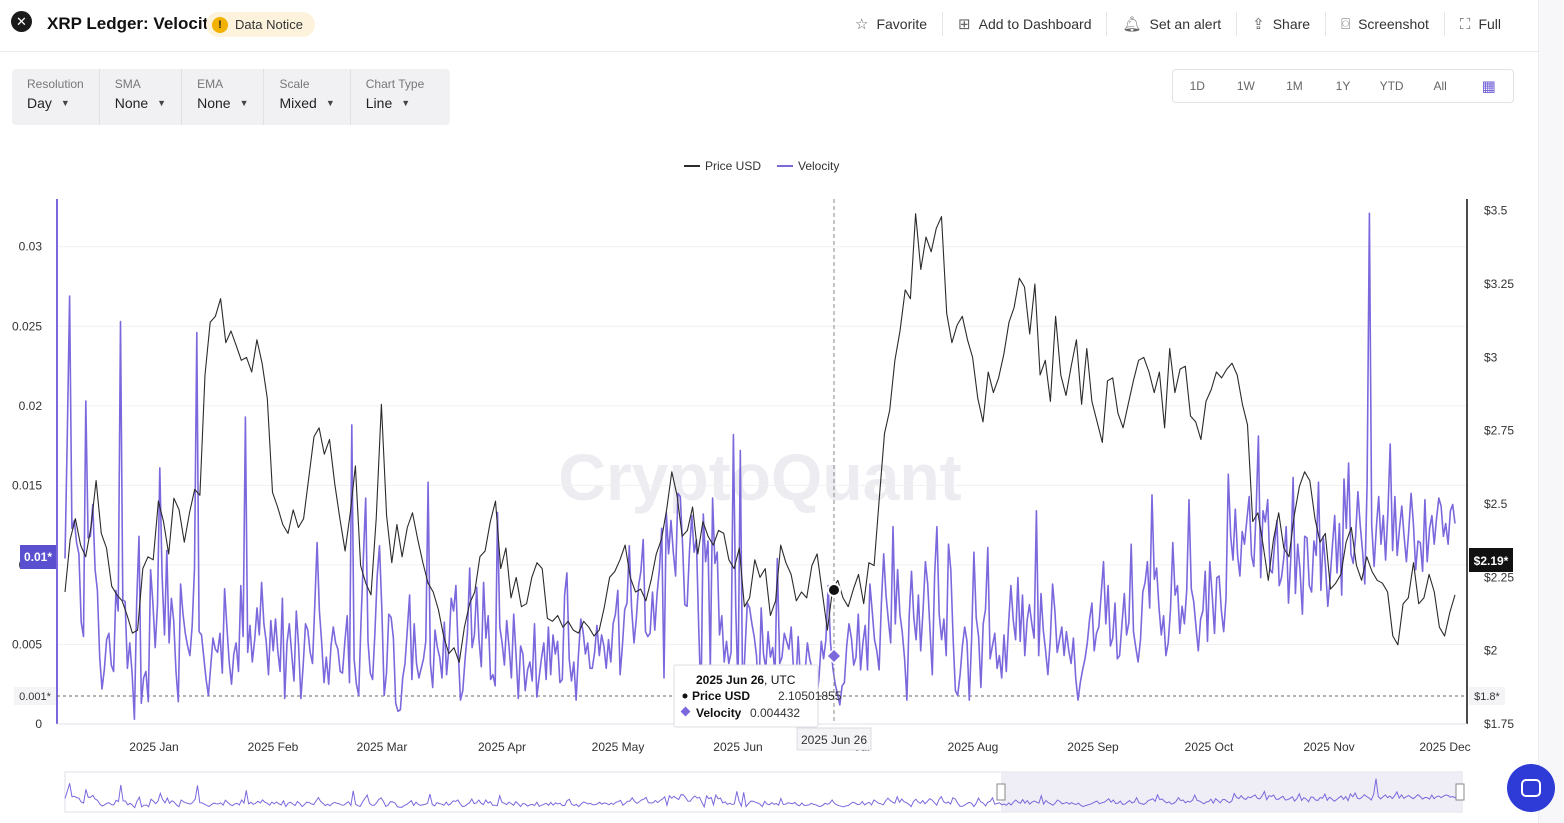 The height and width of the screenshot is (823, 1564). I want to click on chat-icon, so click(1531, 788).